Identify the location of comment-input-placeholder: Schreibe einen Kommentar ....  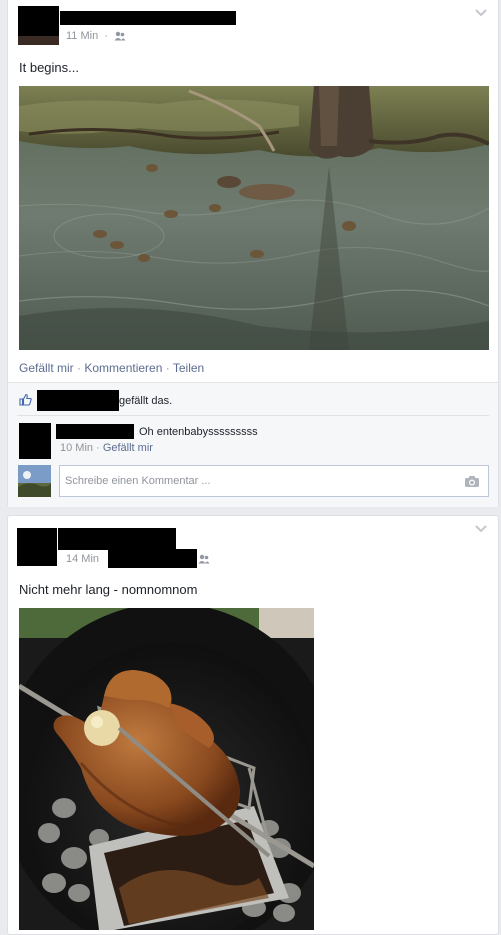
(138, 481).